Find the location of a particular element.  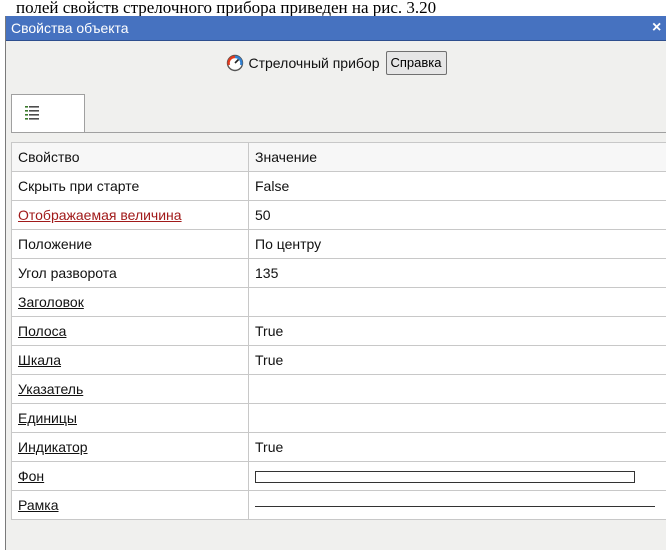

property-row-pointer: Указатель is located at coordinates (338, 389).